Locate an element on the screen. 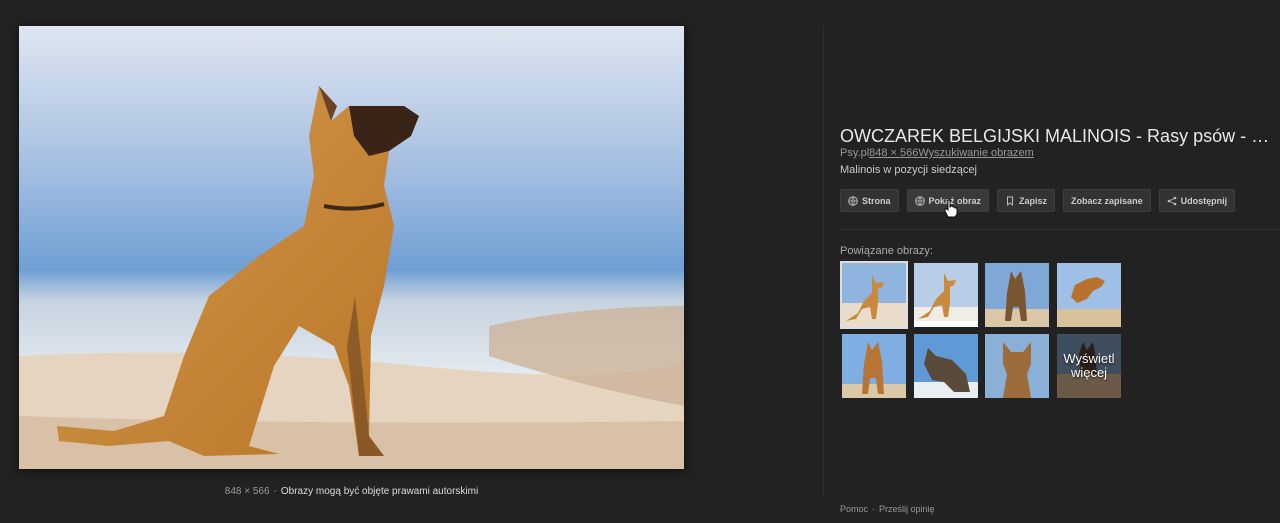  share-button: Udostępnij is located at coordinates (1197, 200).